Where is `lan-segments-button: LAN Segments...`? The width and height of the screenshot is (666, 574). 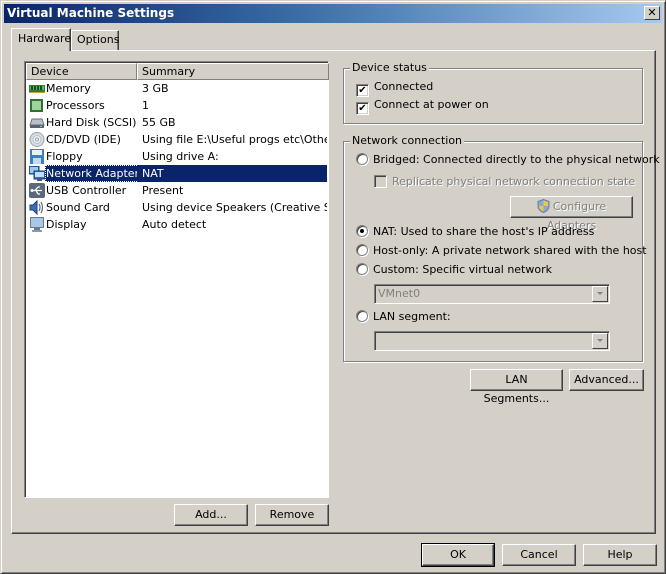
lan-segments-button: LAN Segments... is located at coordinates (516, 387).